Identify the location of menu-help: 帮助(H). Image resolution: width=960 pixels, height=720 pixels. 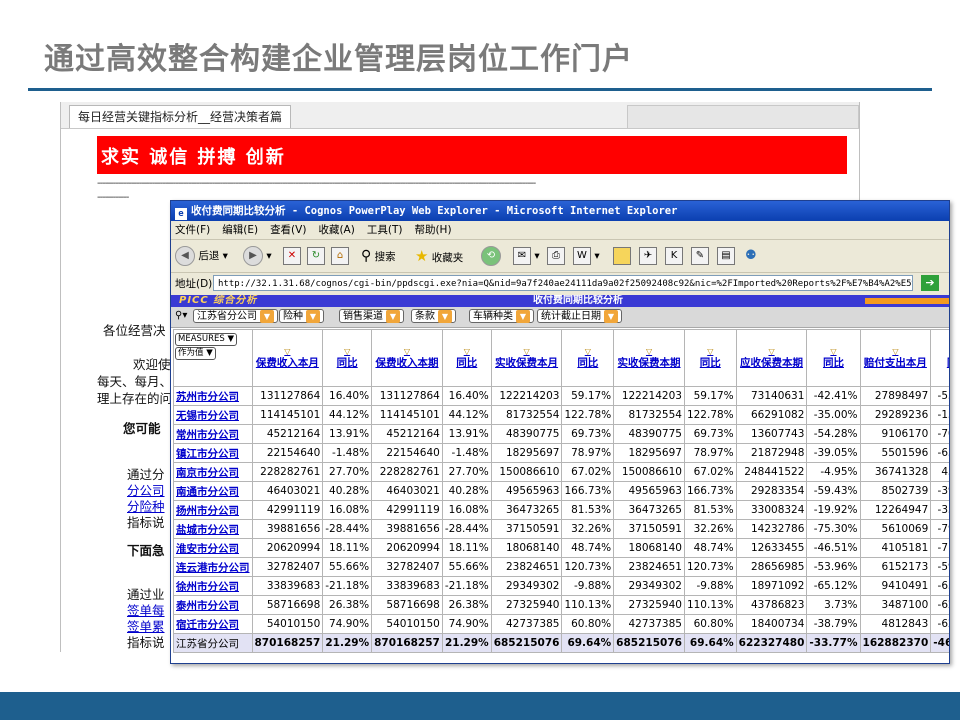
(432, 230).